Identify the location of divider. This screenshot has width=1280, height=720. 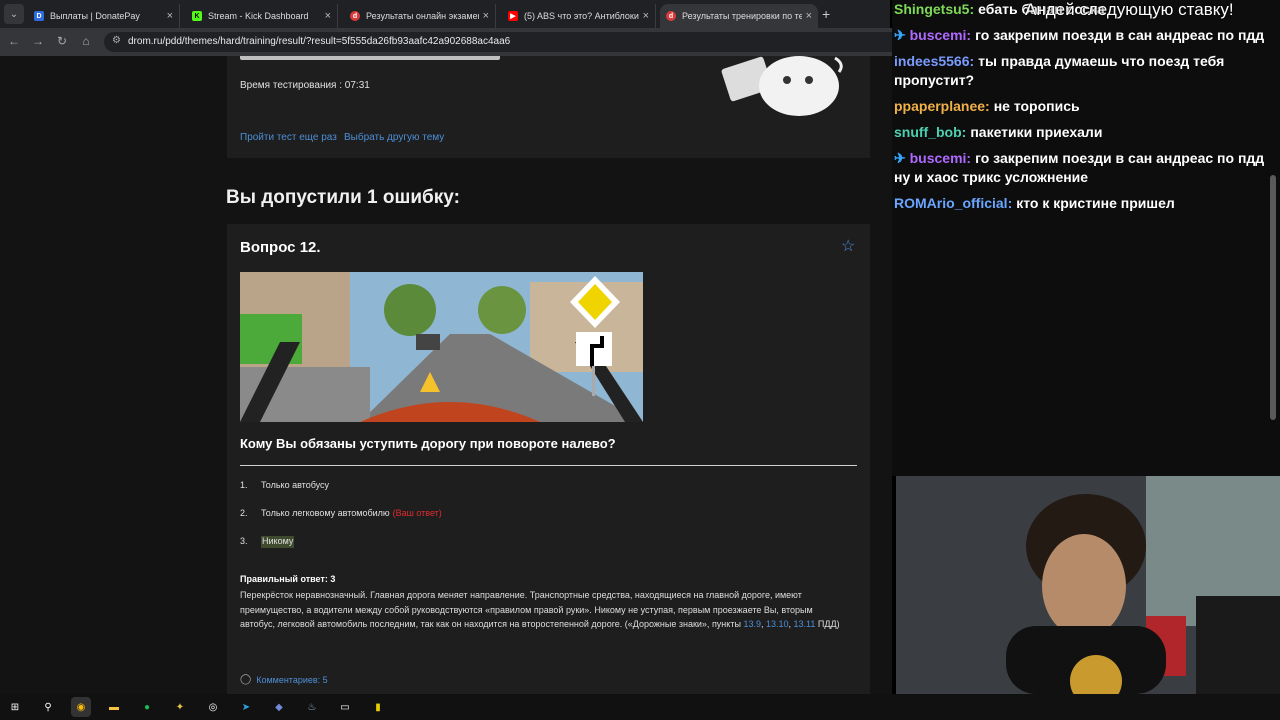
(548, 465).